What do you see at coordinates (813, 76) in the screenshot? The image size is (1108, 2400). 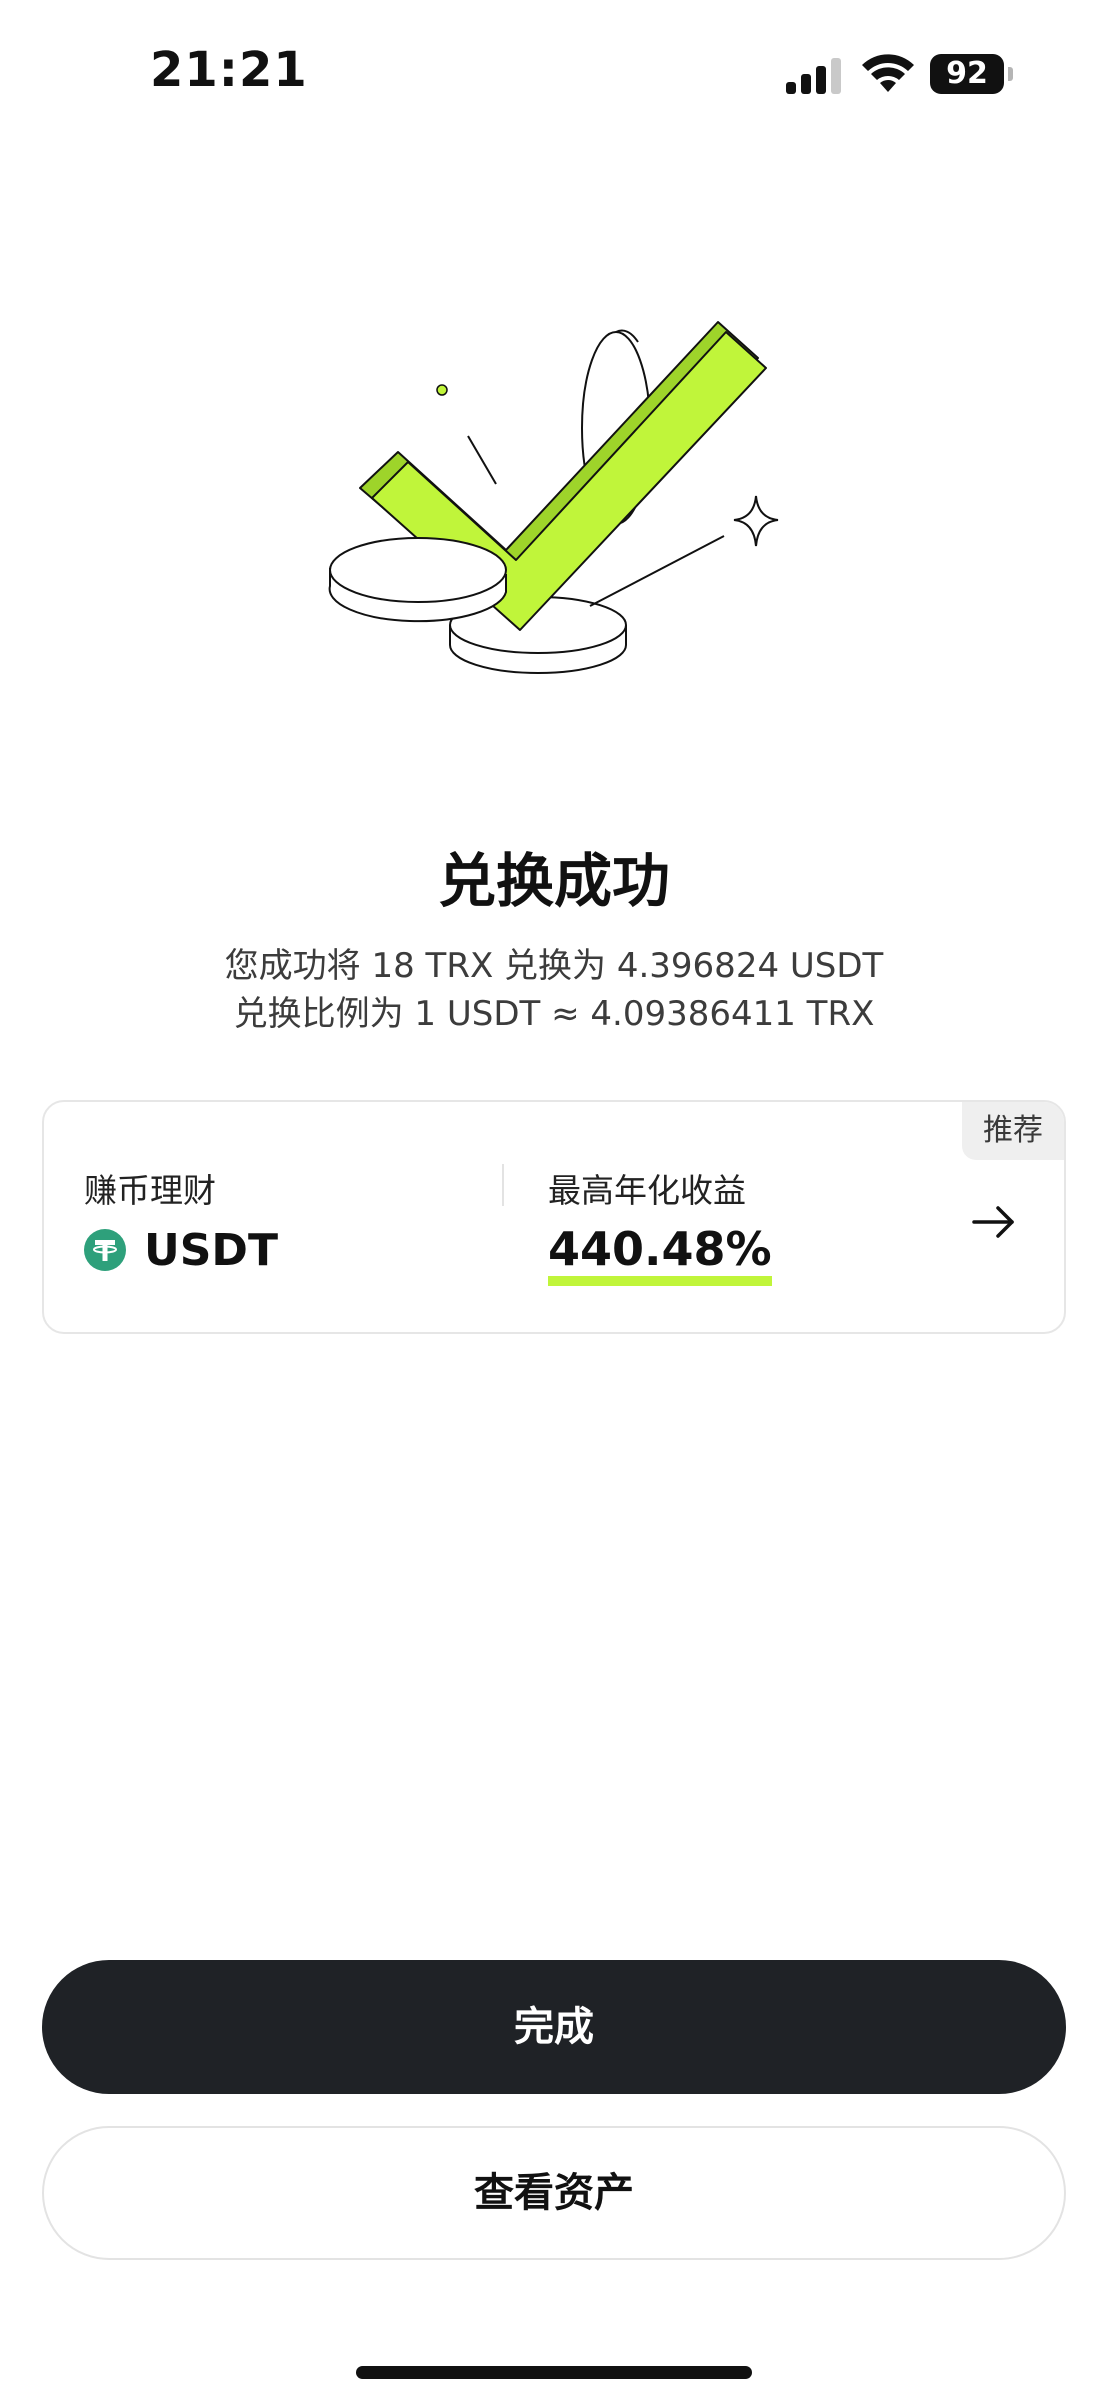 I see `cellular-signal-icon` at bounding box center [813, 76].